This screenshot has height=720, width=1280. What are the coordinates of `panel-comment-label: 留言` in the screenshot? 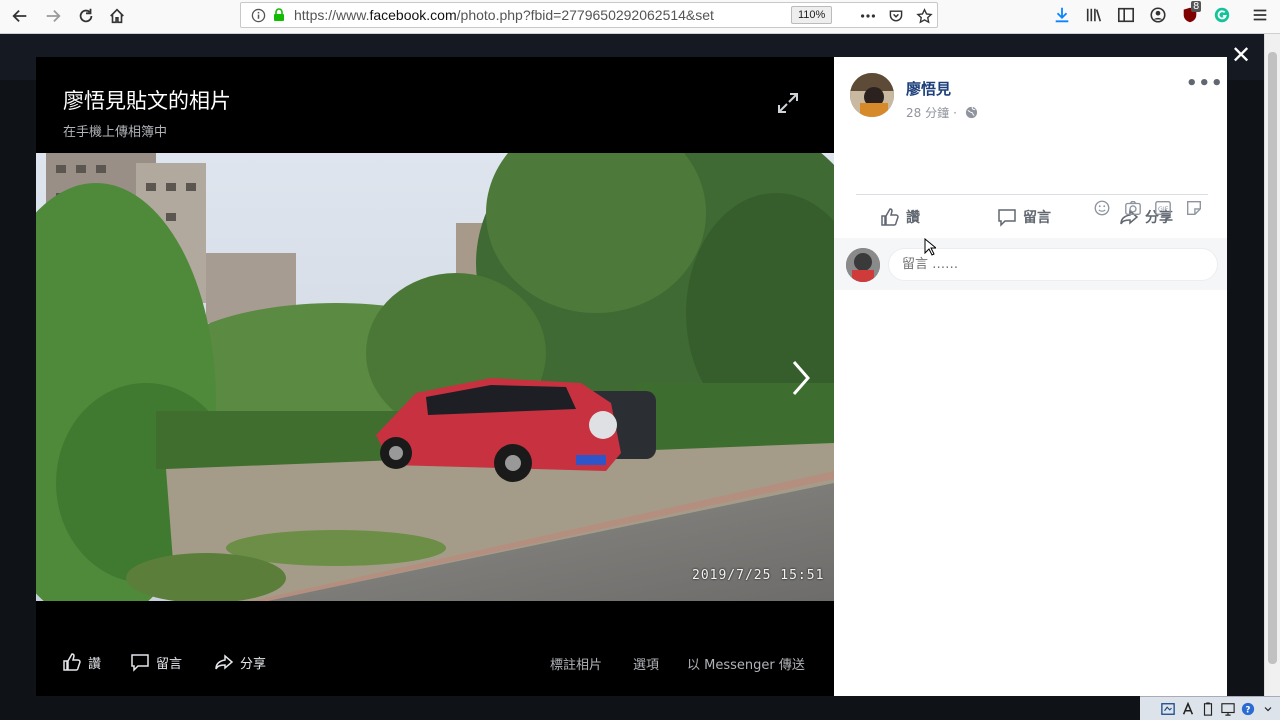 It's located at (1037, 218).